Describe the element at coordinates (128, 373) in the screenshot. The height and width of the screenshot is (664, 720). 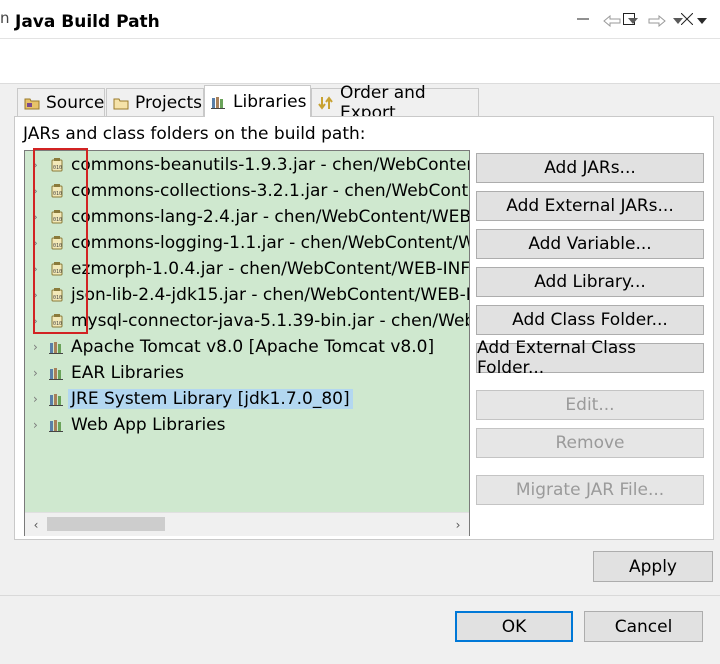
I see `tree-item-label: EAR Libraries` at that location.